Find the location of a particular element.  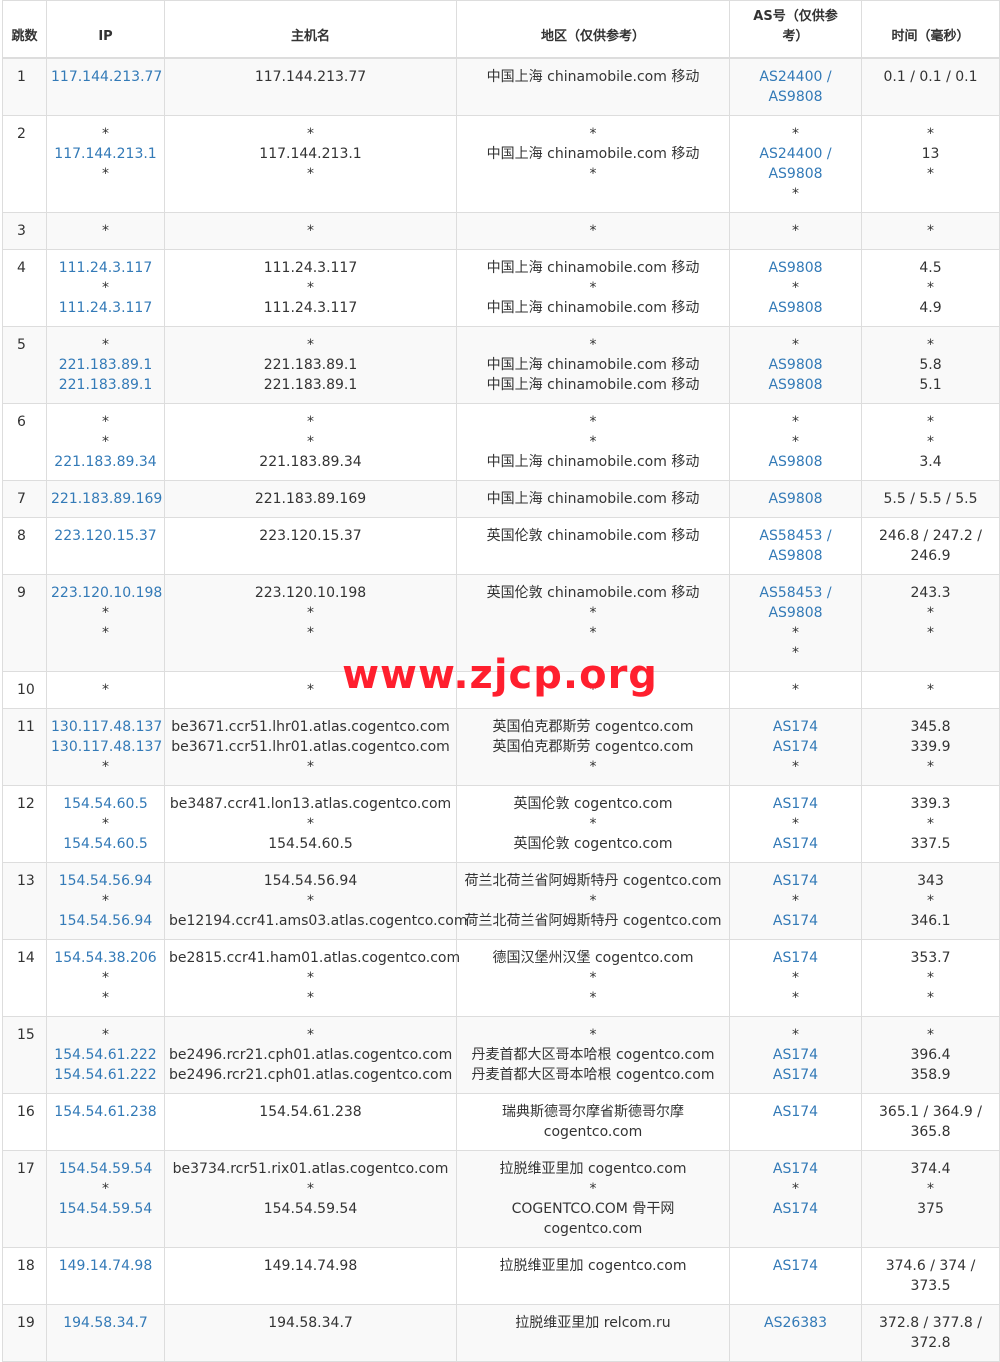

host-value: 154.54.59.54 is located at coordinates (310, 1208).